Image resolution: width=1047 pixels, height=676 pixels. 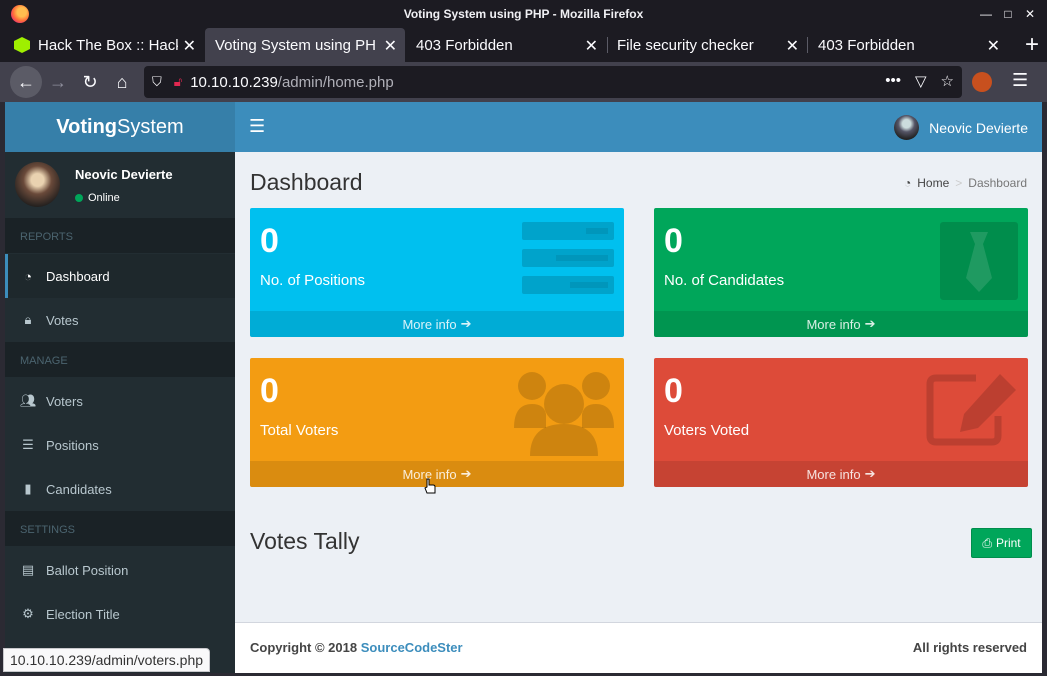 What do you see at coordinates (305, 45) in the screenshot?
I see `tab-voting-system: Voting System using PH ✕` at bounding box center [305, 45].